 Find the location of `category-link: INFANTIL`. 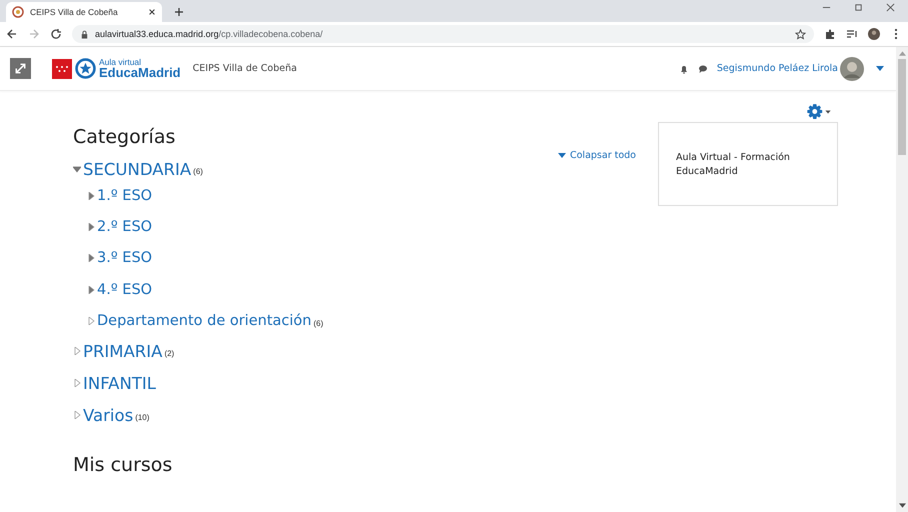

category-link: INFANTIL is located at coordinates (119, 383).